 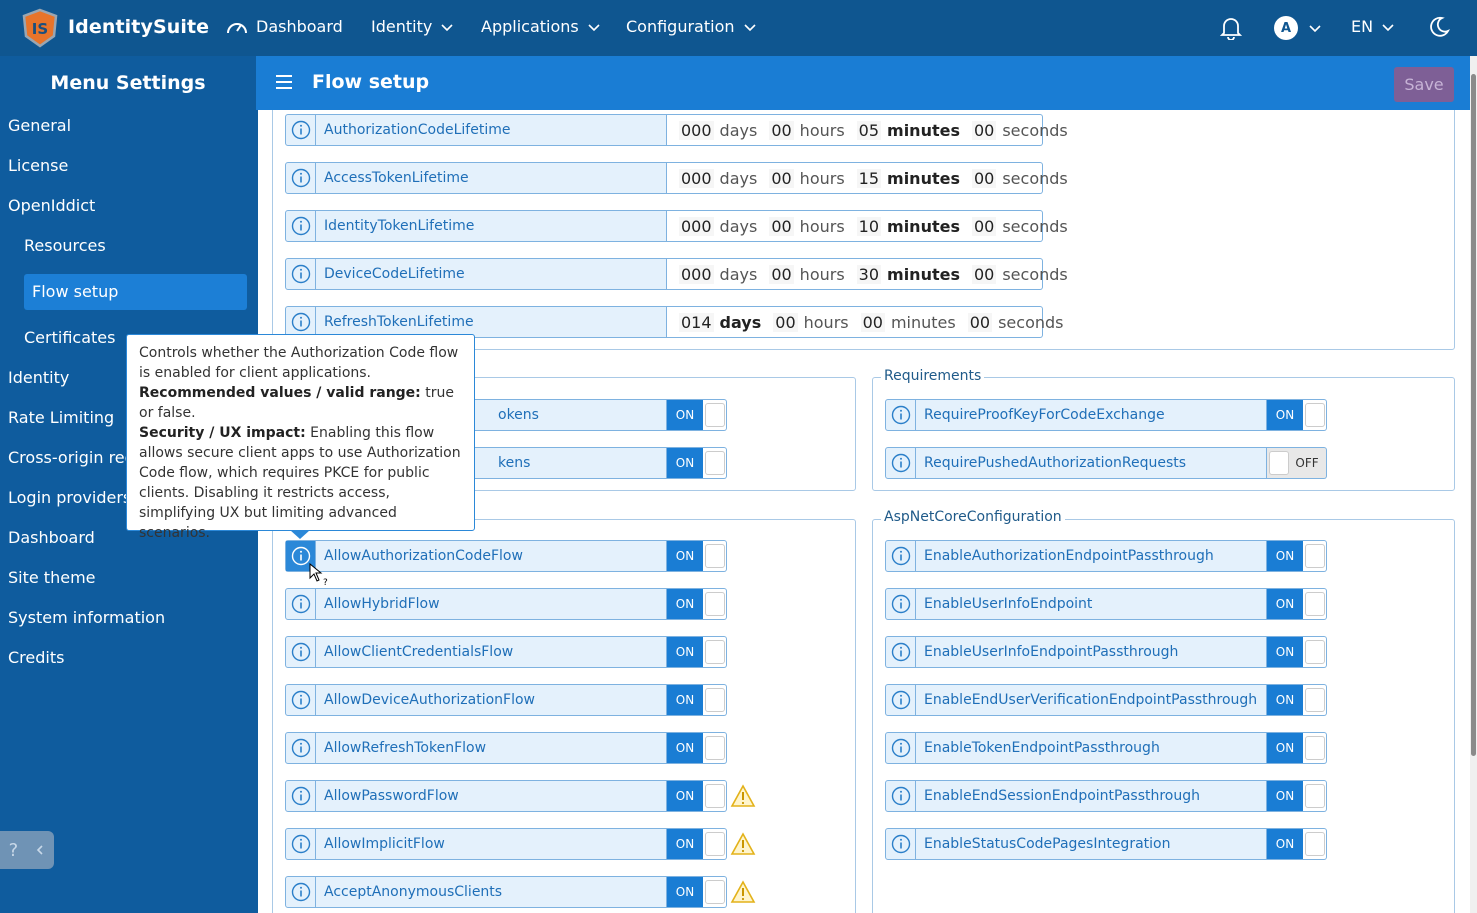 I want to click on sidebar-item-general: General, so click(x=39, y=126).